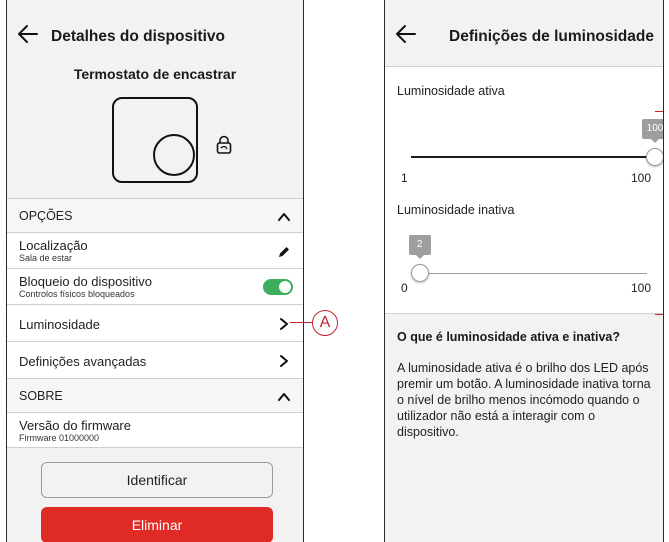 The height and width of the screenshot is (542, 669). Describe the element at coordinates (53, 245) in the screenshot. I see `location-label: Localização` at that location.